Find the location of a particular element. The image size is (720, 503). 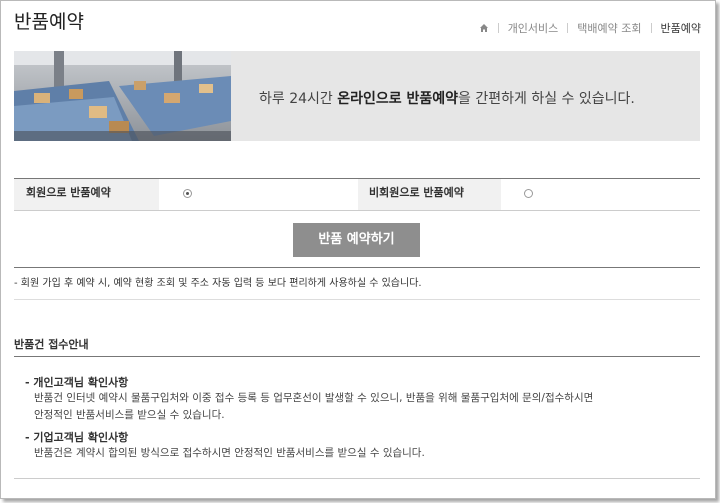

banner-text-after: 을 간편하게 하실 수 있습니다. is located at coordinates (546, 99).